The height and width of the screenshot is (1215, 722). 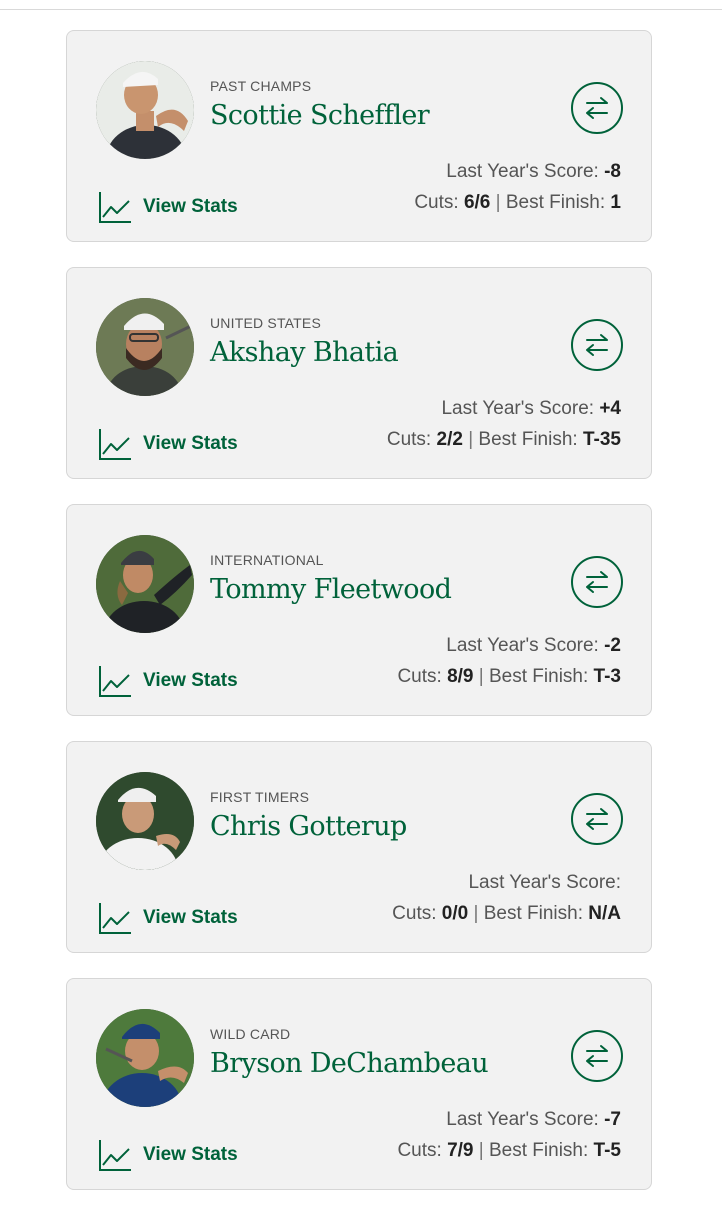 What do you see at coordinates (261, 86) in the screenshot?
I see `player-category: PAST CHAMPS` at bounding box center [261, 86].